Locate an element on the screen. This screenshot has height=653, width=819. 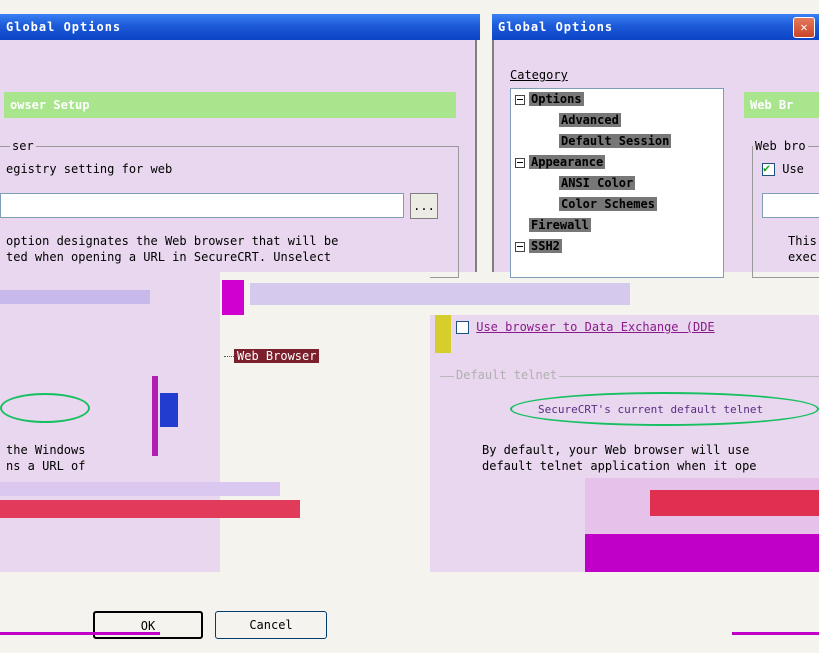
web-browser-label: Web Browser is located at coordinates (277, 356).